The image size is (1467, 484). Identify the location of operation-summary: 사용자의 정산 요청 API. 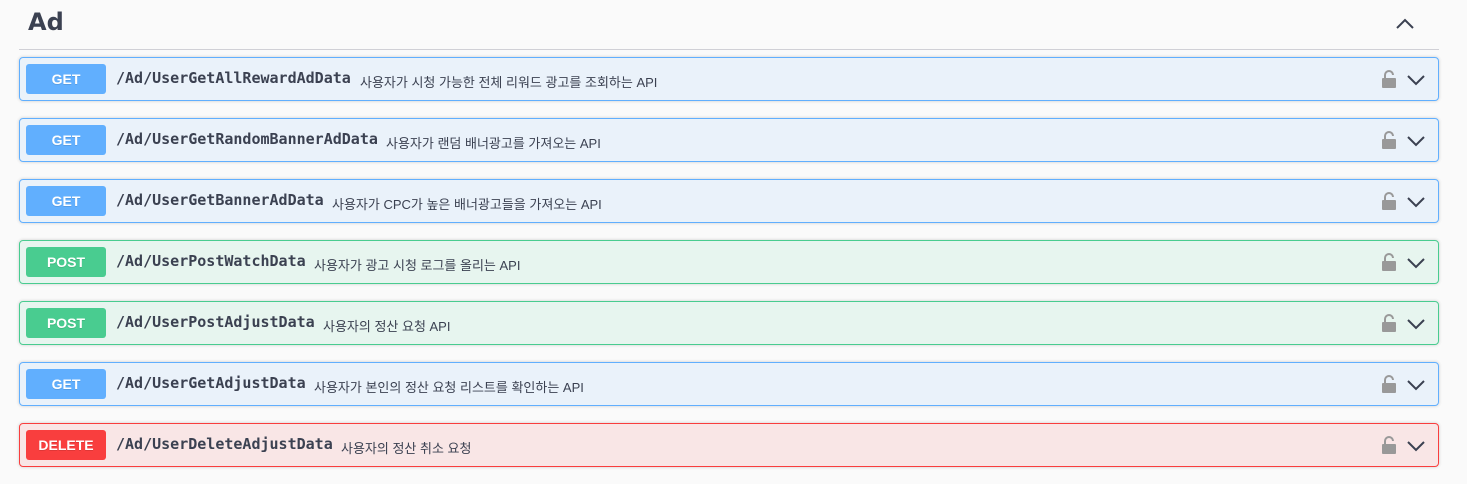
(387, 326).